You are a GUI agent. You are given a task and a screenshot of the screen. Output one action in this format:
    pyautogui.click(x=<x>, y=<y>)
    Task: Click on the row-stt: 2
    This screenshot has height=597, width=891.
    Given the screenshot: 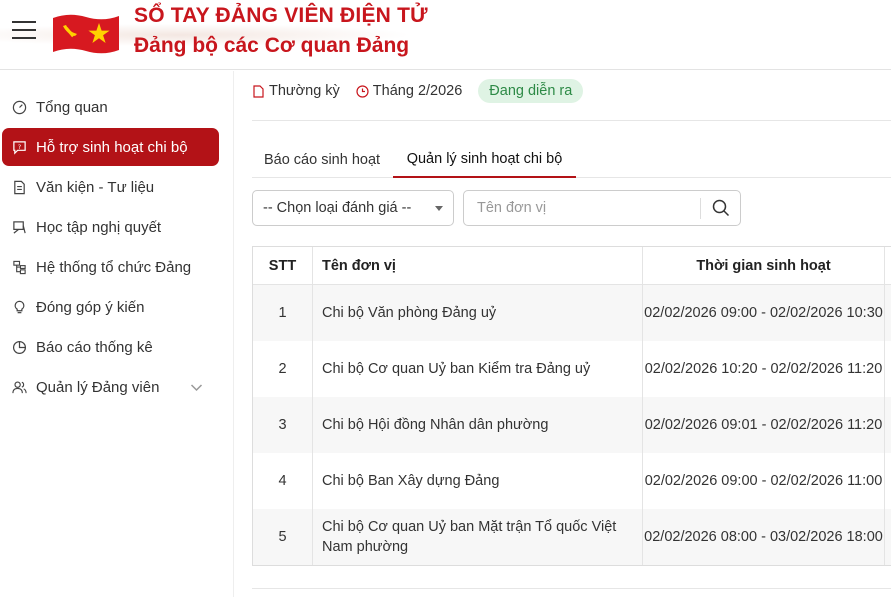 What is the action you would take?
    pyautogui.click(x=283, y=369)
    